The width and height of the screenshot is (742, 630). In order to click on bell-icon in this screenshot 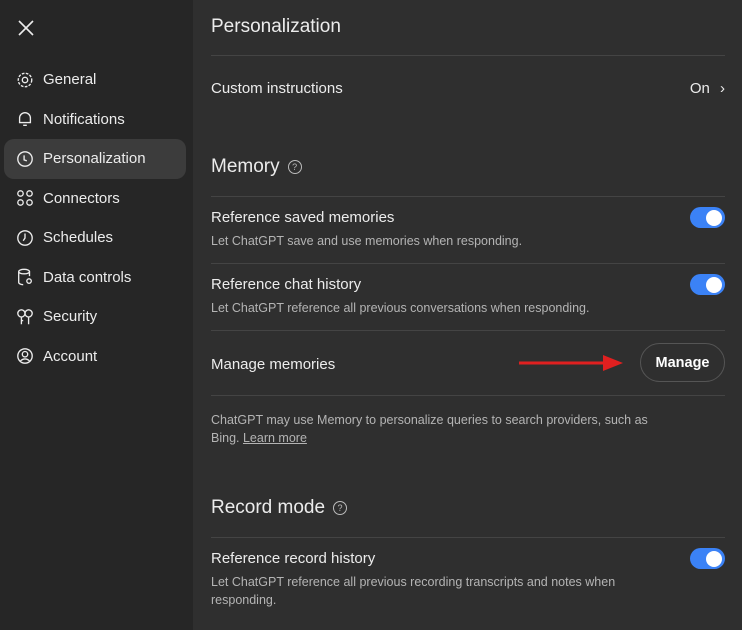, I will do `click(25, 119)`.